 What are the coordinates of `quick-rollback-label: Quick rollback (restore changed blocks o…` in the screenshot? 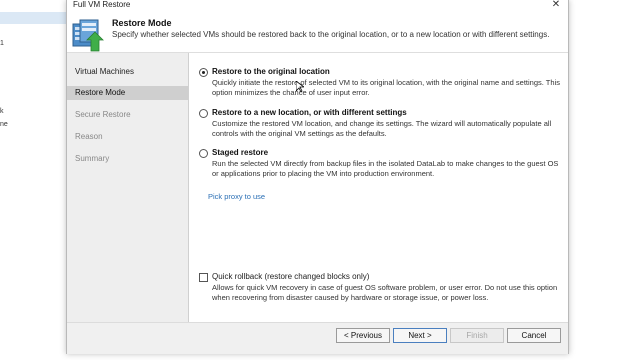 It's located at (290, 276).